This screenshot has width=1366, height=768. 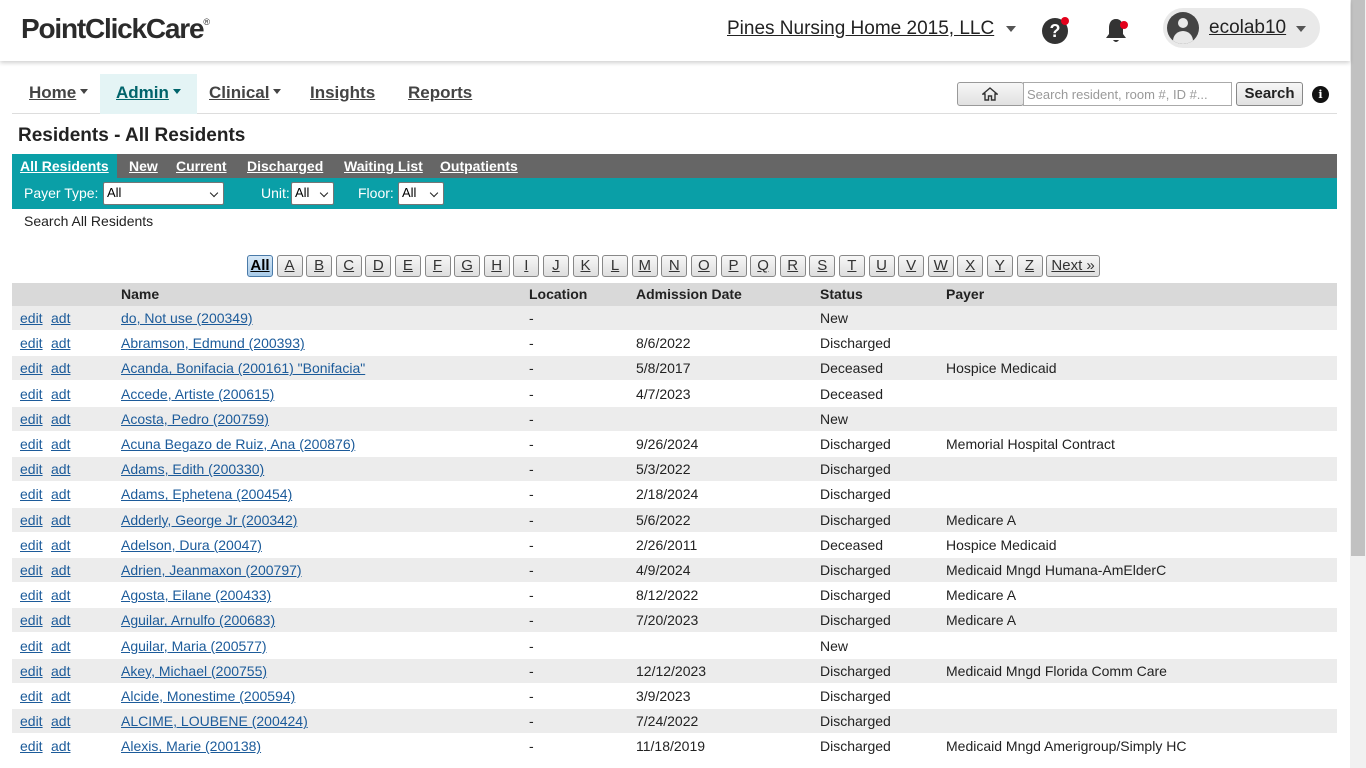 What do you see at coordinates (999, 266) in the screenshot?
I see `alpha-filter-y: Y` at bounding box center [999, 266].